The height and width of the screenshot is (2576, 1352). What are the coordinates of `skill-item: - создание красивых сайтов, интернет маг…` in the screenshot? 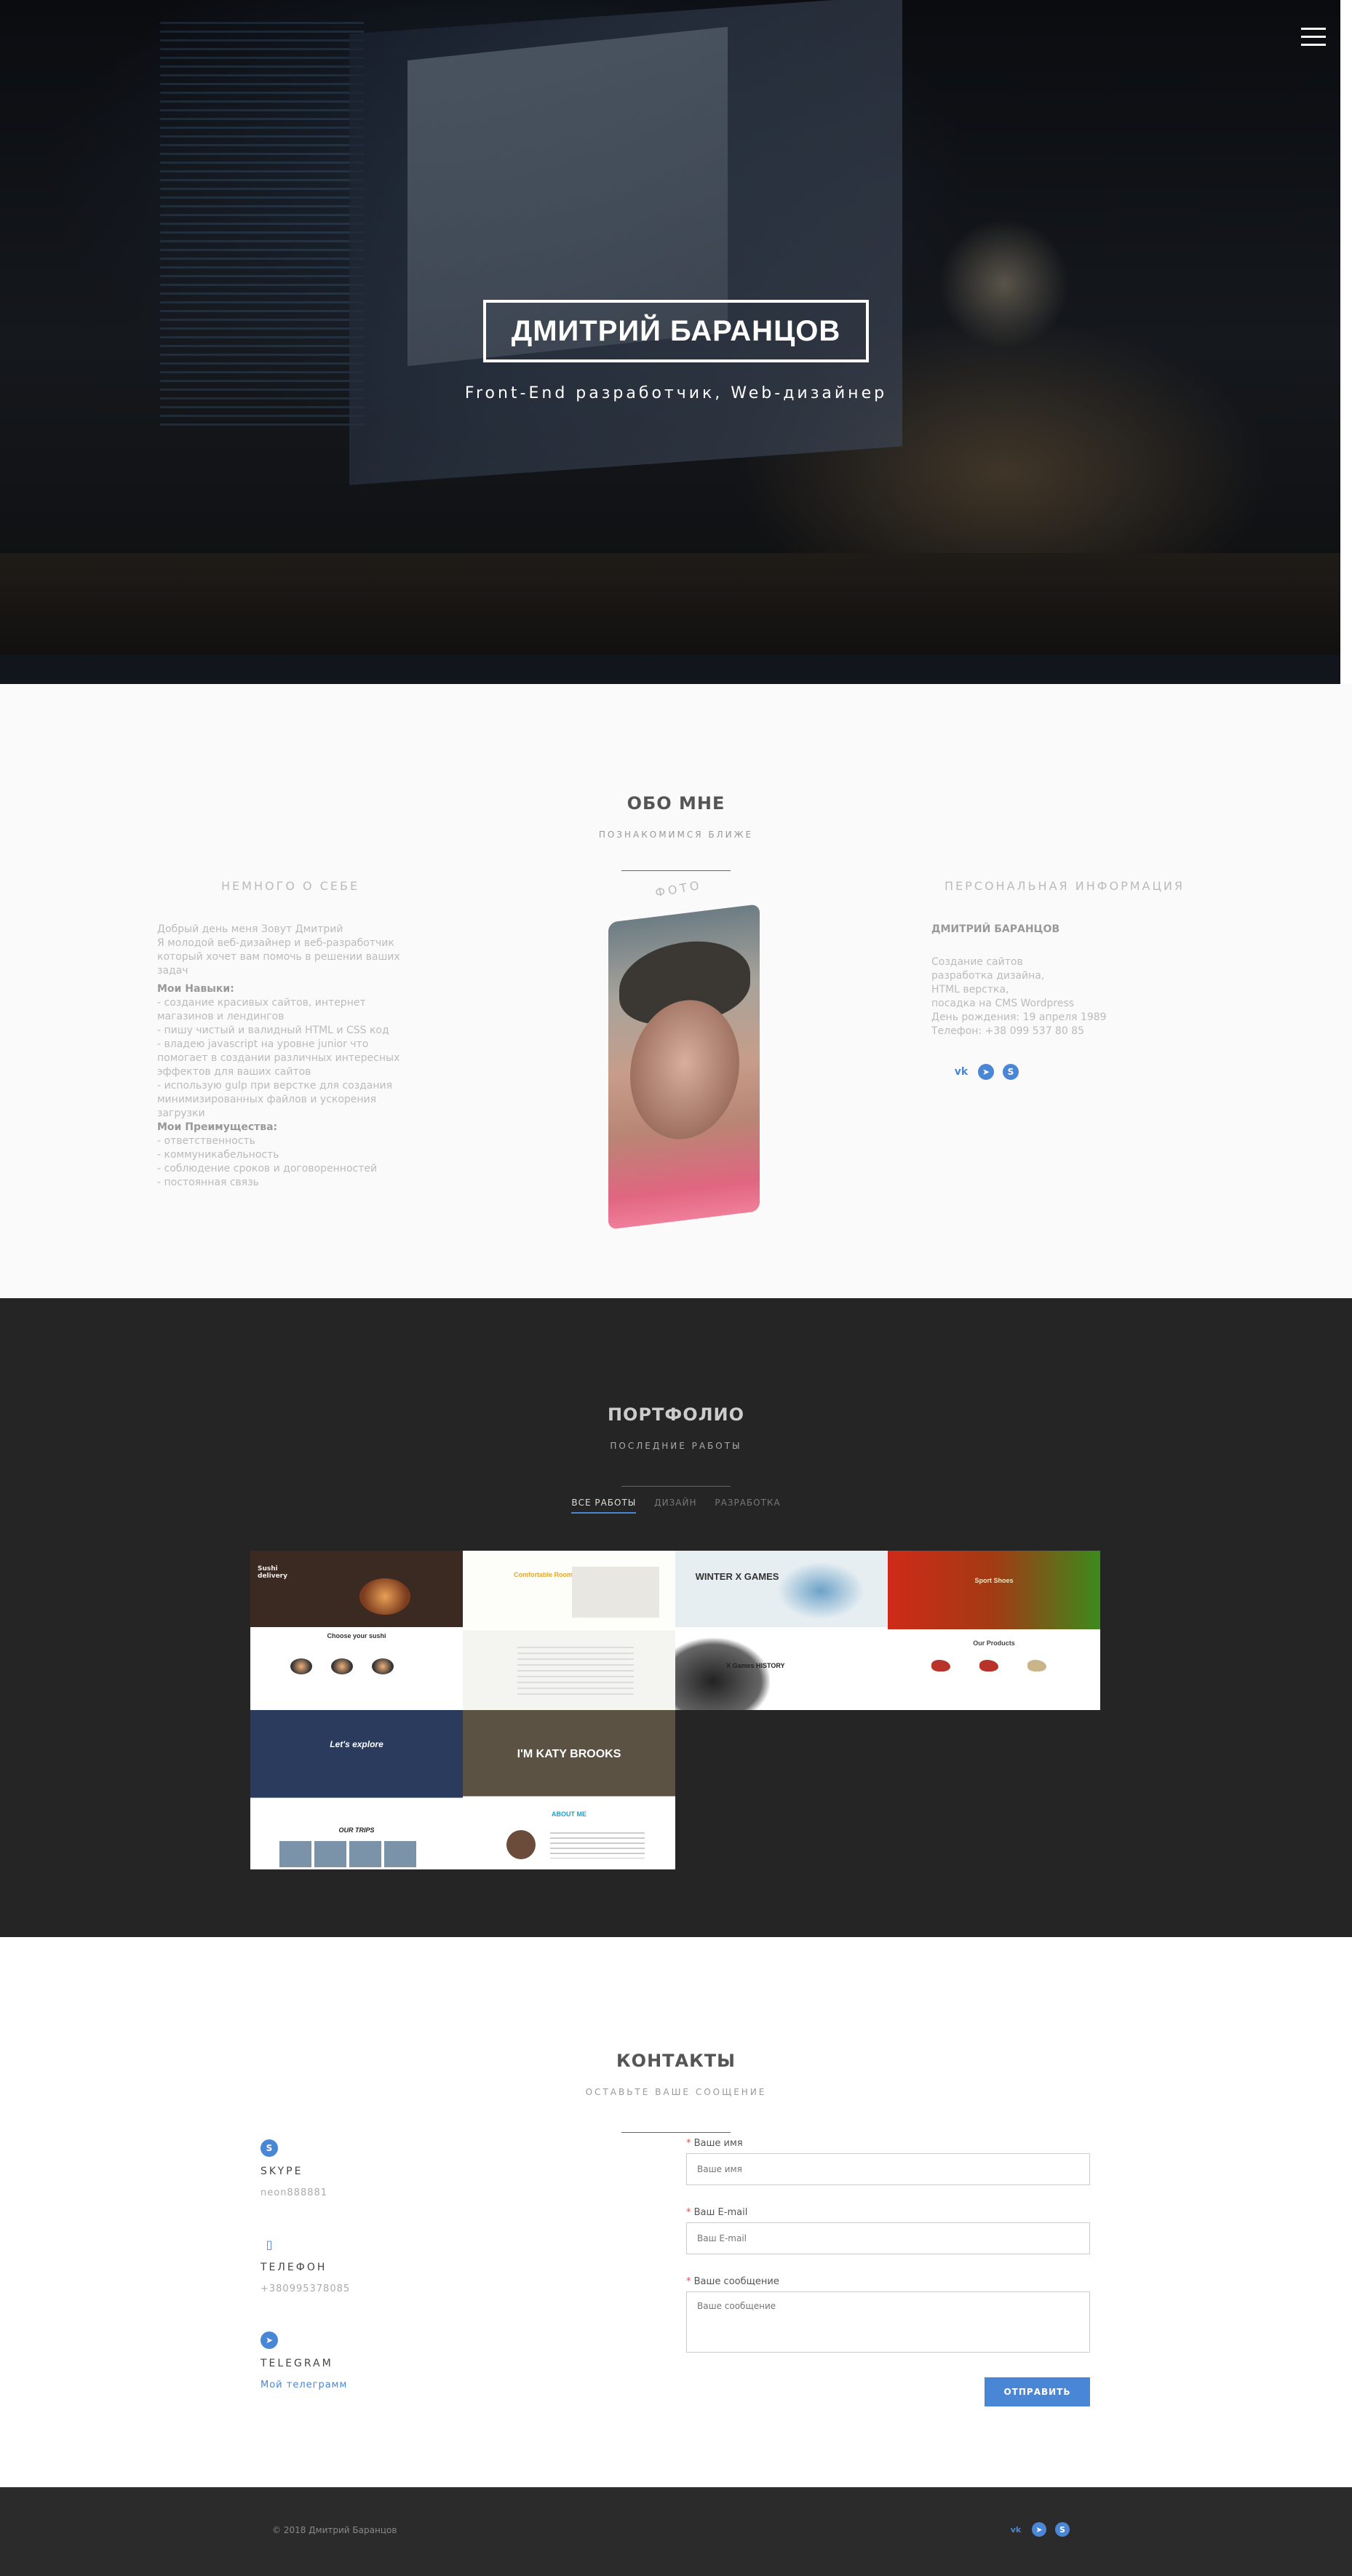 It's located at (261, 1009).